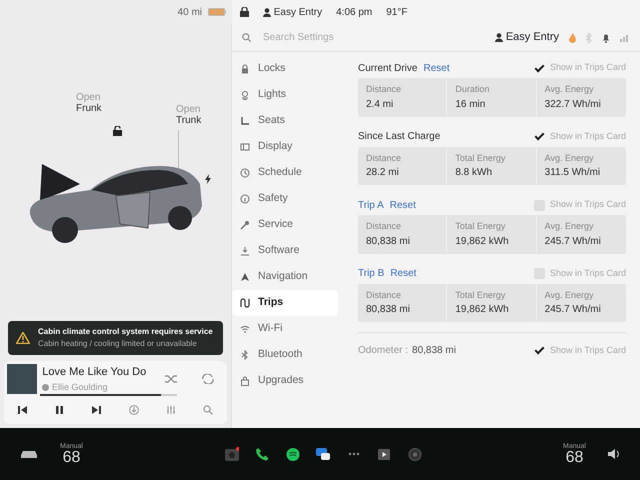 This screenshot has width=640, height=480. Describe the element at coordinates (245, 173) in the screenshot. I see `clock-icon` at that location.